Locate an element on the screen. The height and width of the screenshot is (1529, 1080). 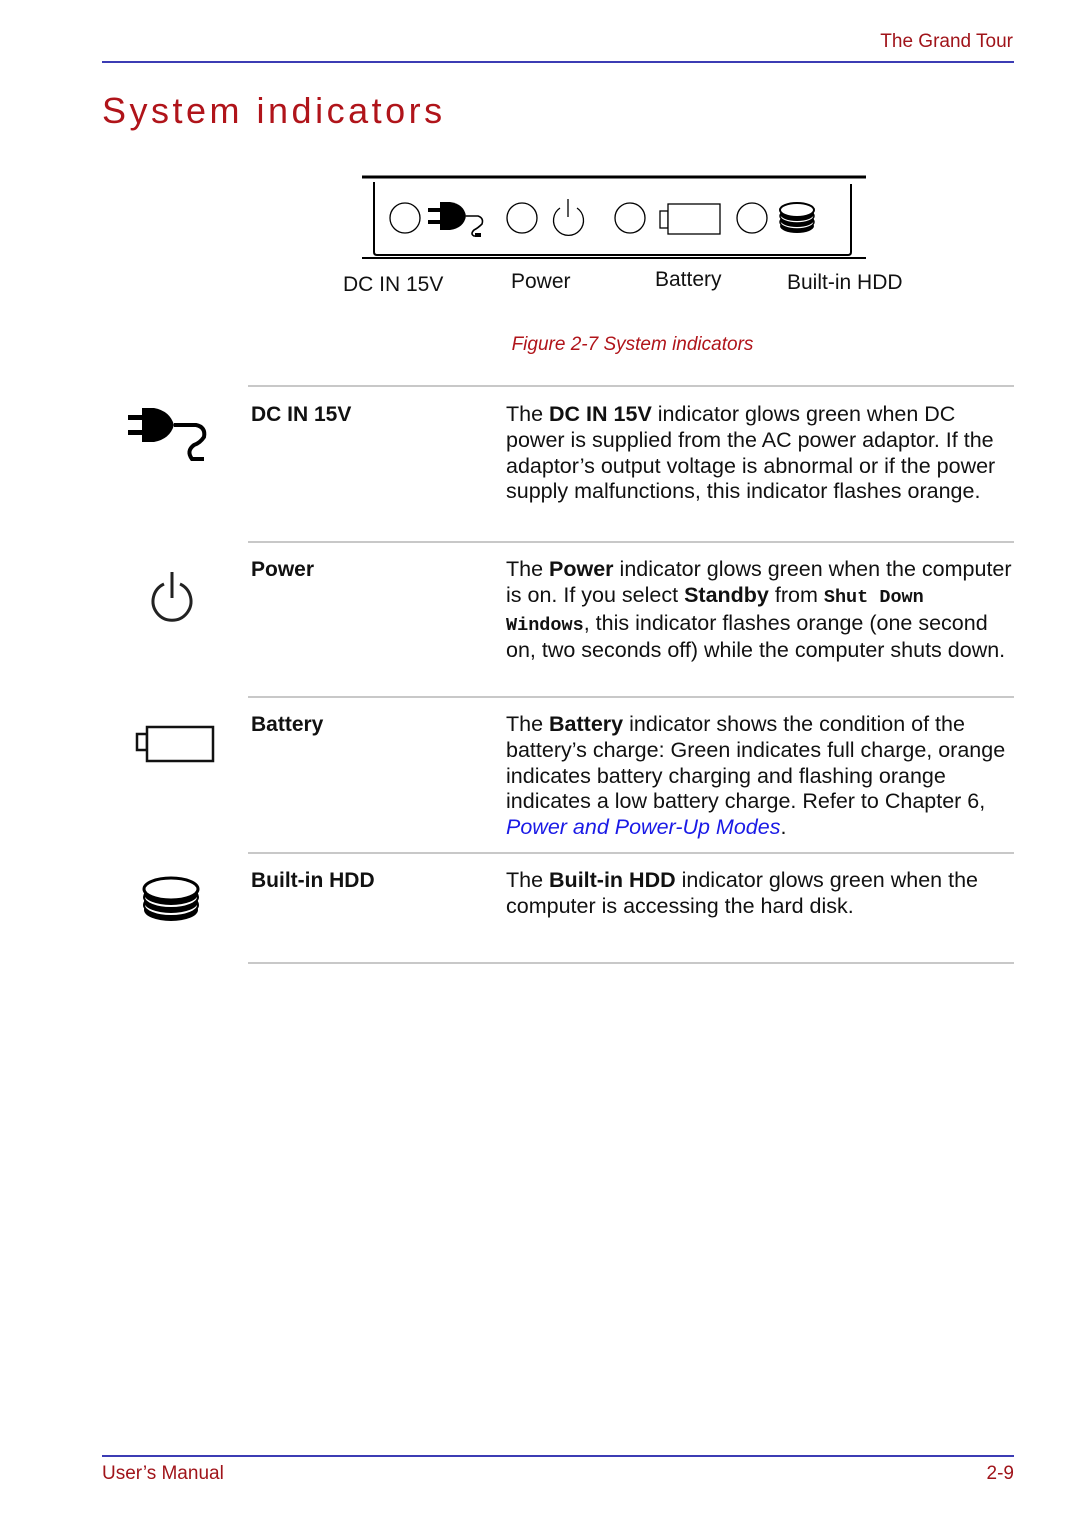
figure-label-dc-in: DC IN 15V is located at coordinates (393, 284).